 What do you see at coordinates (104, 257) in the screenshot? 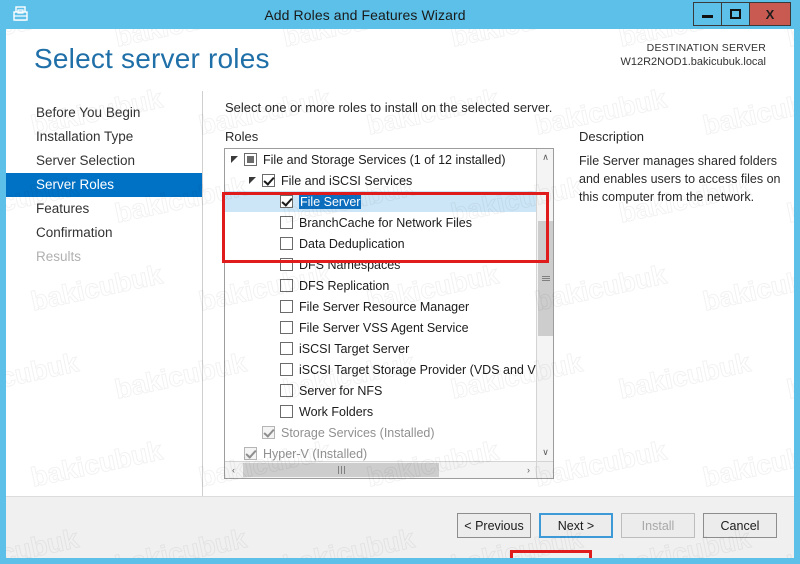
I see `sidebar-item-results: Results` at bounding box center [104, 257].